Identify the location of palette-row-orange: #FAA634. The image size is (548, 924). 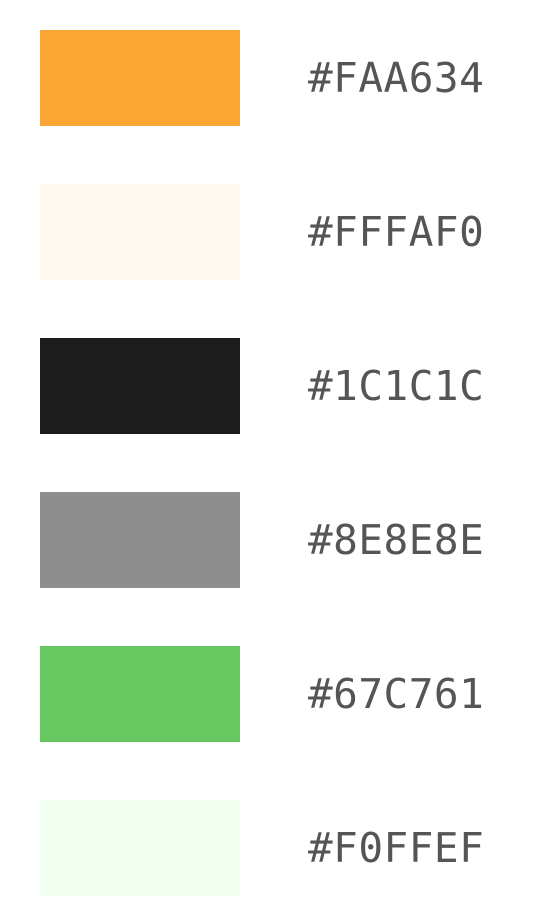
(280, 78).